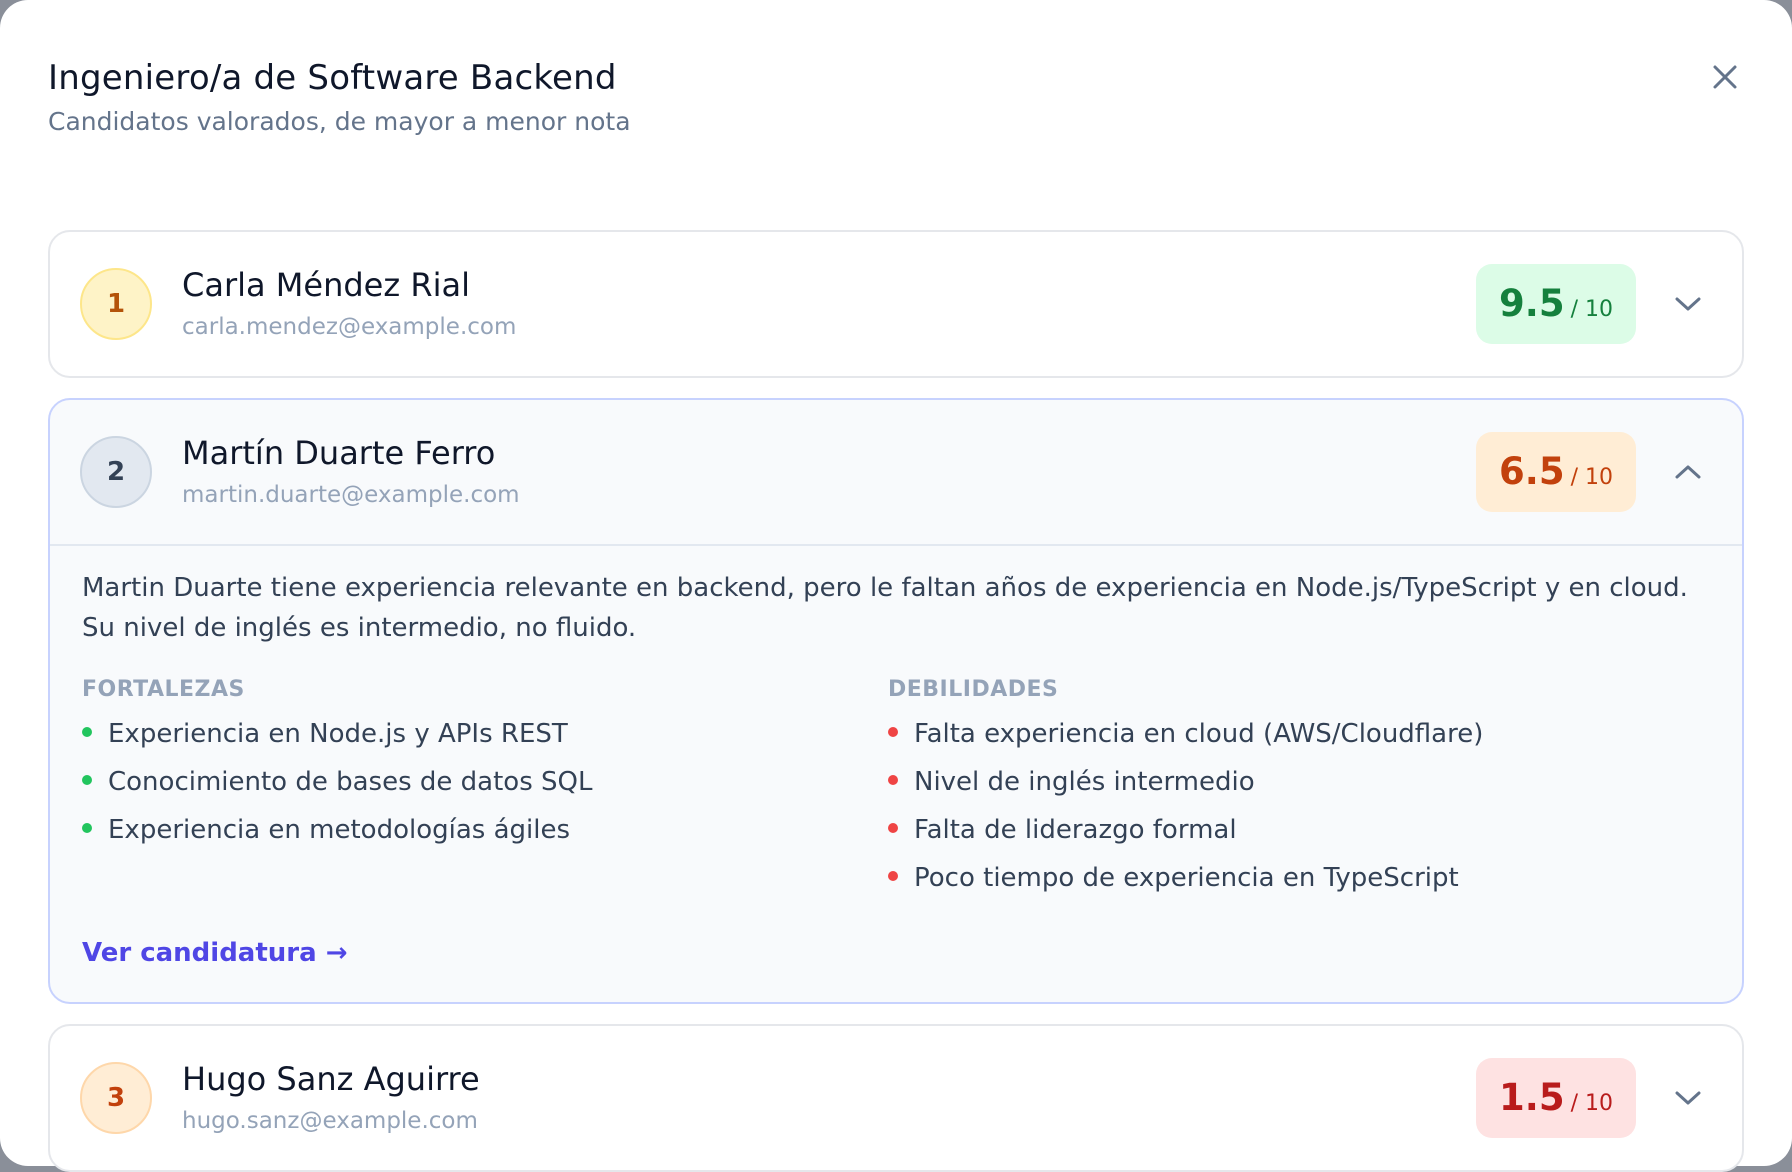 This screenshot has height=1172, width=1792. Describe the element at coordinates (116, 1098) in the screenshot. I see `rank-badge: 3` at that location.